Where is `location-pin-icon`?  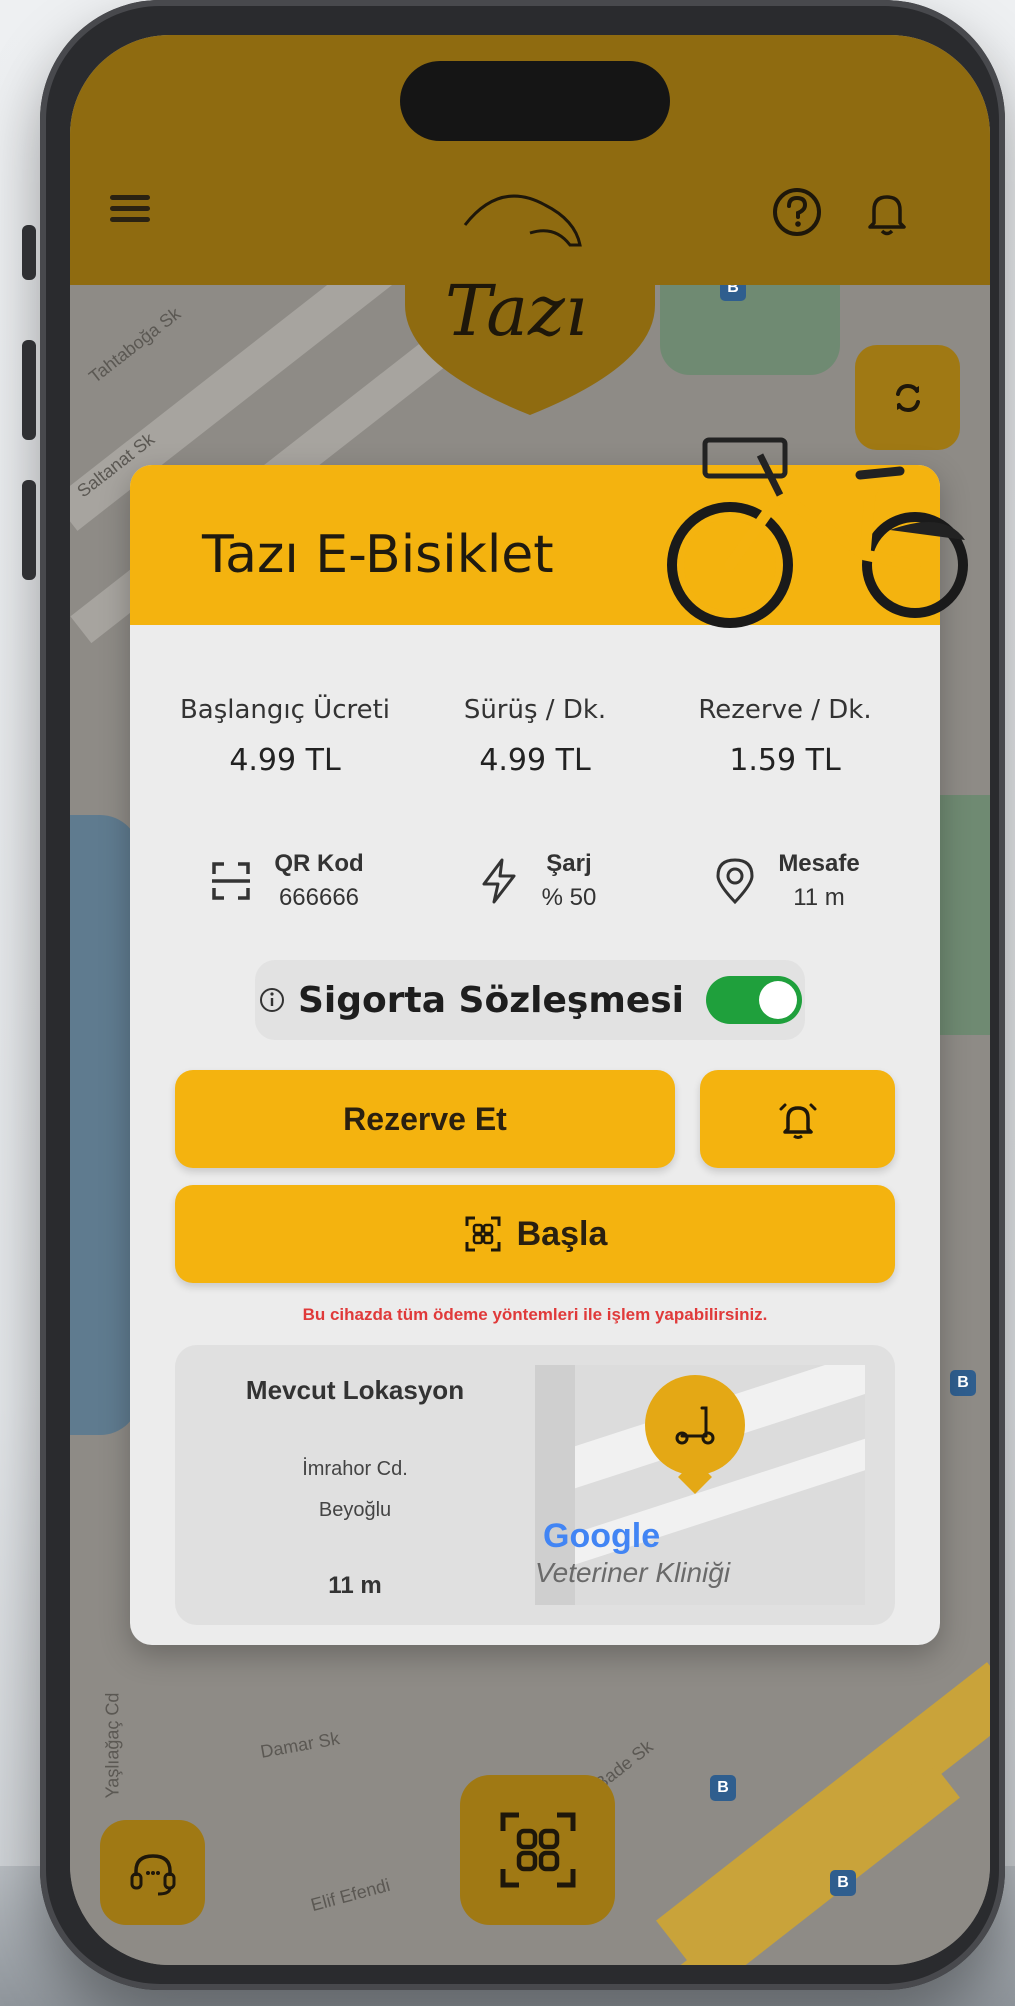
location-pin-icon is located at coordinates (735, 881).